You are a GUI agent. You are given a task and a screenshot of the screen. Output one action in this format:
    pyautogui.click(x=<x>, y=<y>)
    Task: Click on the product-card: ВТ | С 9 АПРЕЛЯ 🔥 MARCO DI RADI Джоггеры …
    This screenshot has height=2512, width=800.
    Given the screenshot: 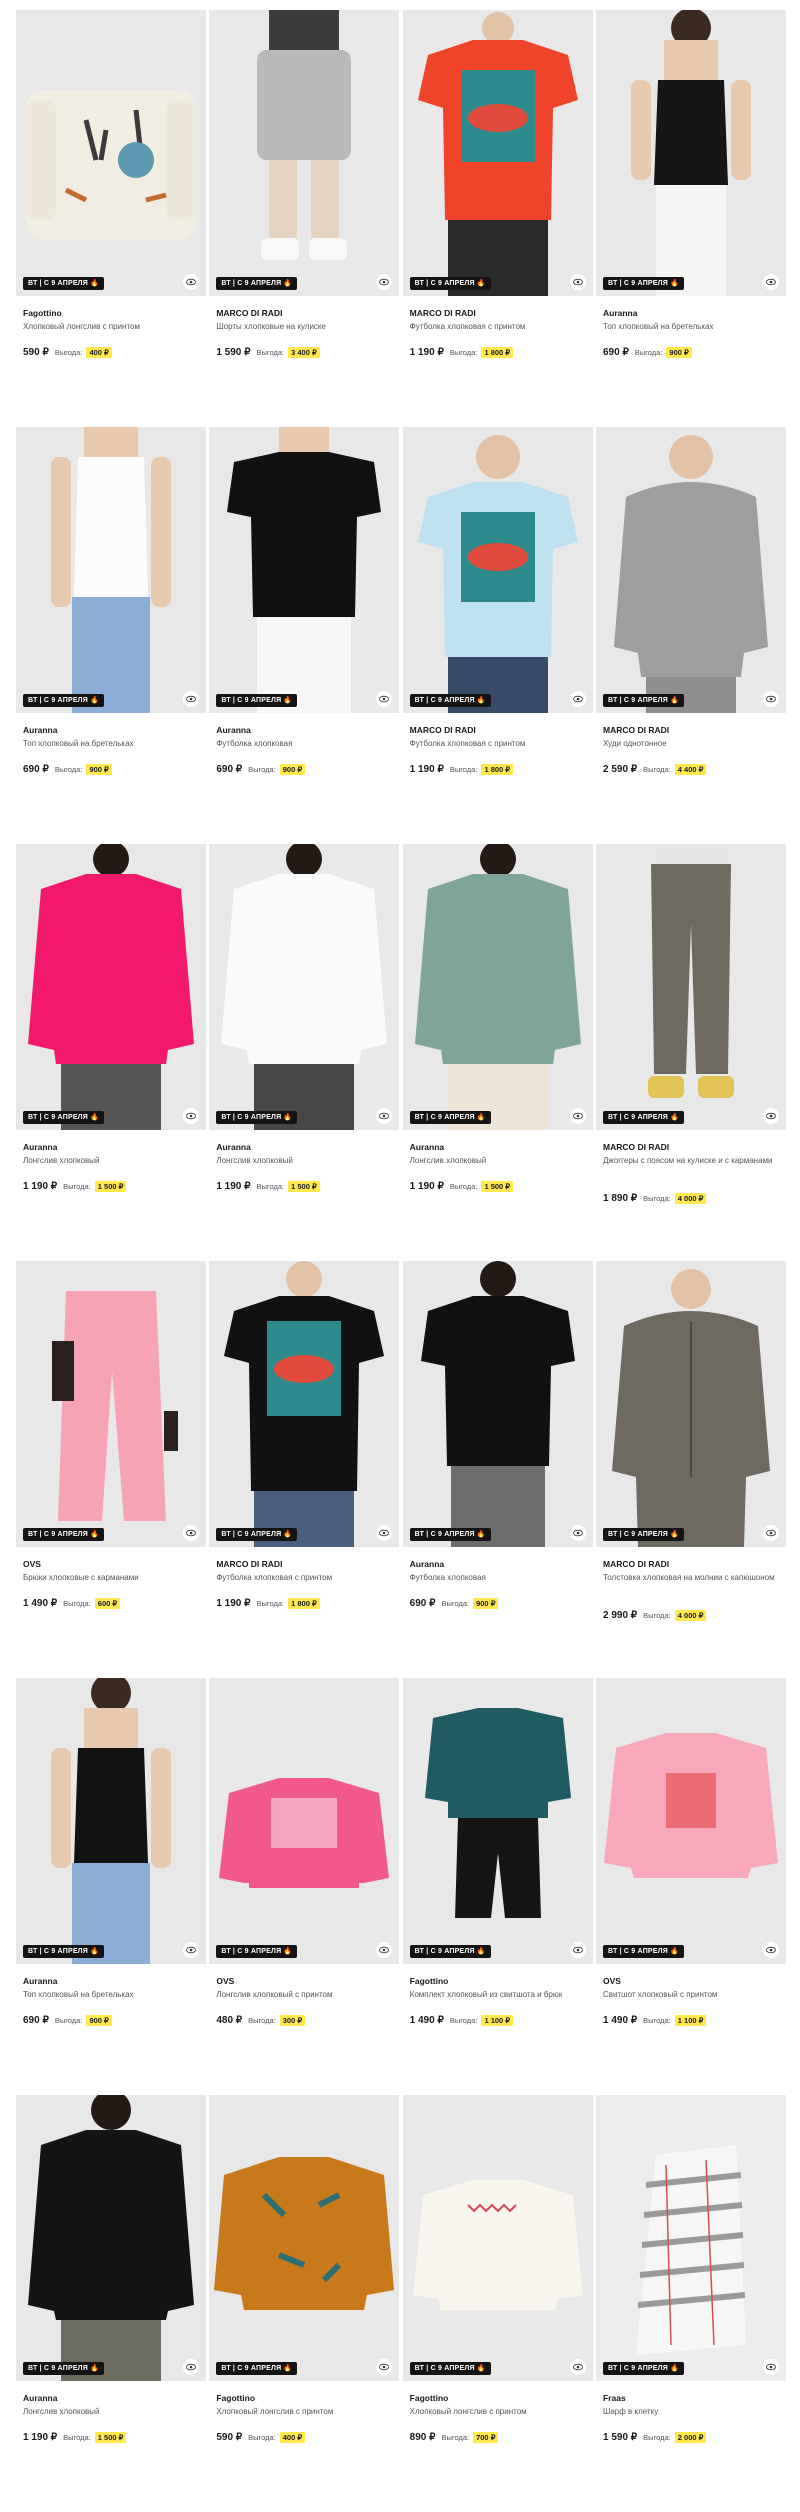 What is the action you would take?
    pyautogui.click(x=690, y=1052)
    